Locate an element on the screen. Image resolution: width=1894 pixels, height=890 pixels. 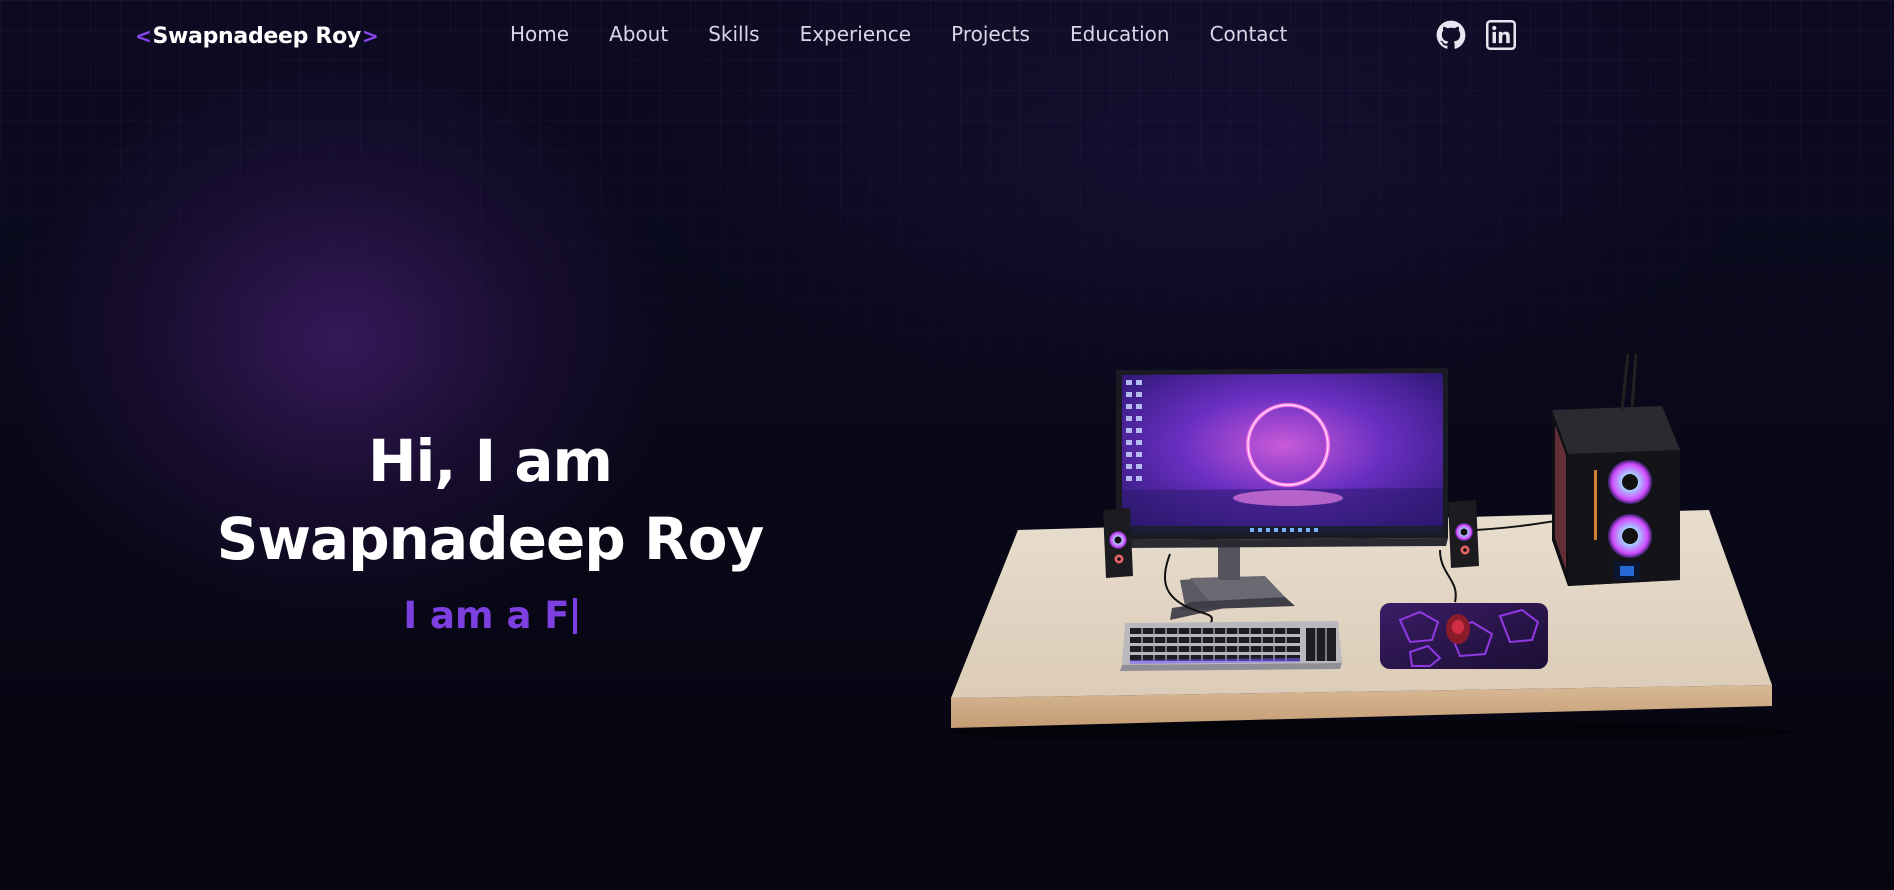
nav-education: Education is located at coordinates (1120, 34).